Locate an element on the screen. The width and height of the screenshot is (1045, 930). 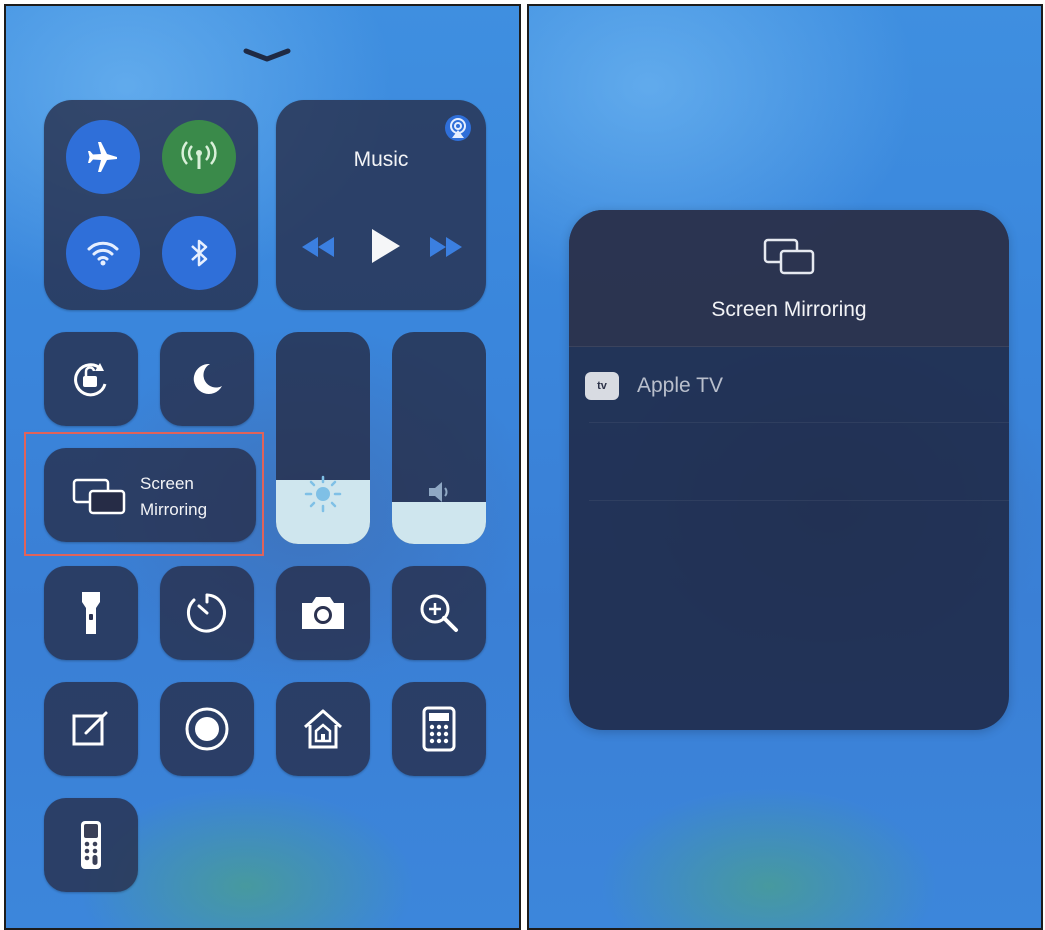
home-button is located at coordinates (323, 729).